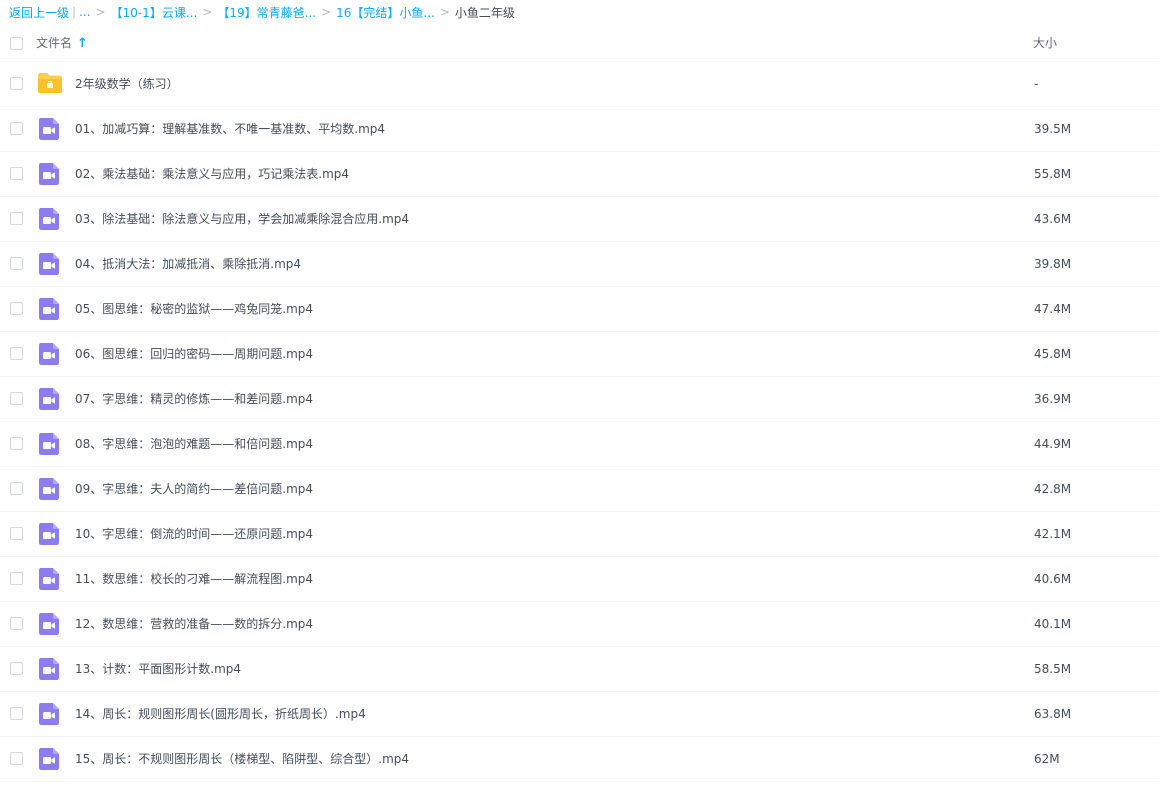 This screenshot has height=785, width=1159. What do you see at coordinates (579, 669) in the screenshot?
I see `file-row: 13、计数：平面图形计数.mp4 58.5M` at bounding box center [579, 669].